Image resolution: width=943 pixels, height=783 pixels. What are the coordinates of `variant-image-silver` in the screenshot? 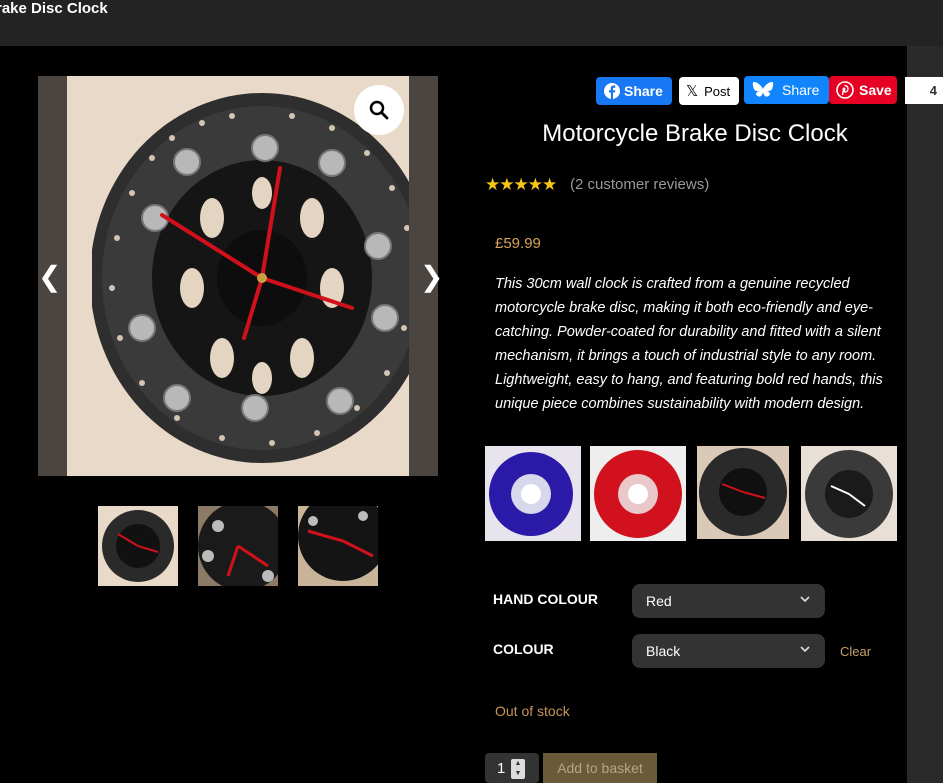 It's located at (849, 493).